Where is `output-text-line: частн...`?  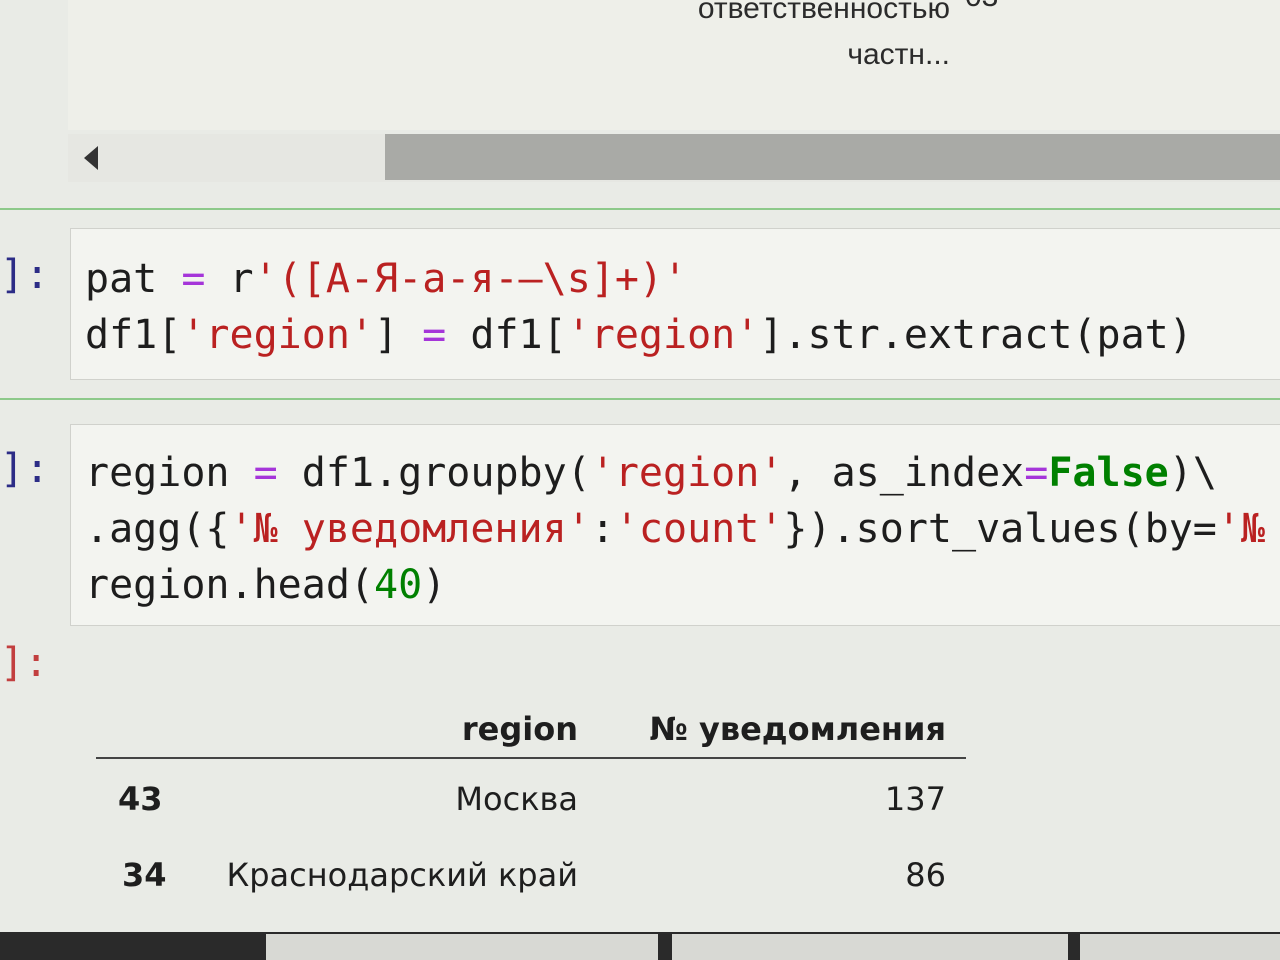 output-text-line: частн... is located at coordinates (898, 54).